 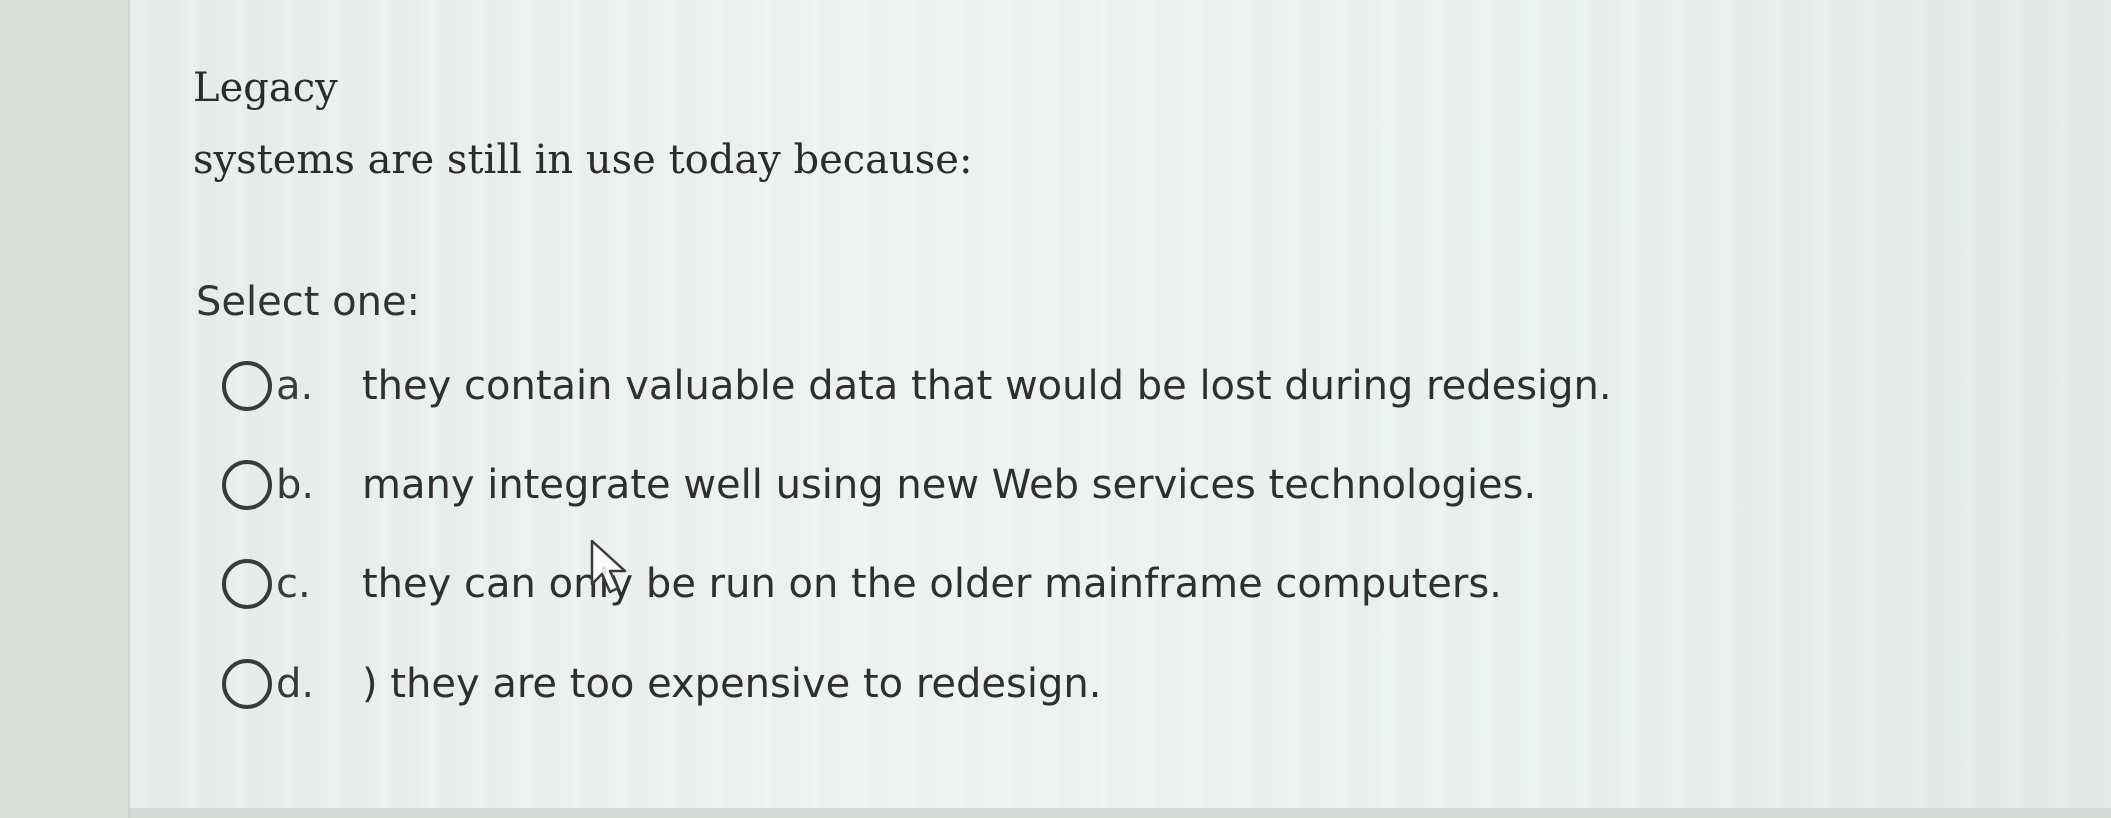 What do you see at coordinates (608, 566) in the screenshot?
I see `mouse-pointer-icon` at bounding box center [608, 566].